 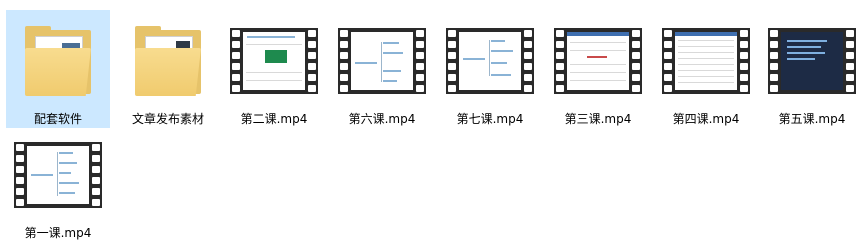 I want to click on file-name: 第七课.mp4, so click(x=490, y=119).